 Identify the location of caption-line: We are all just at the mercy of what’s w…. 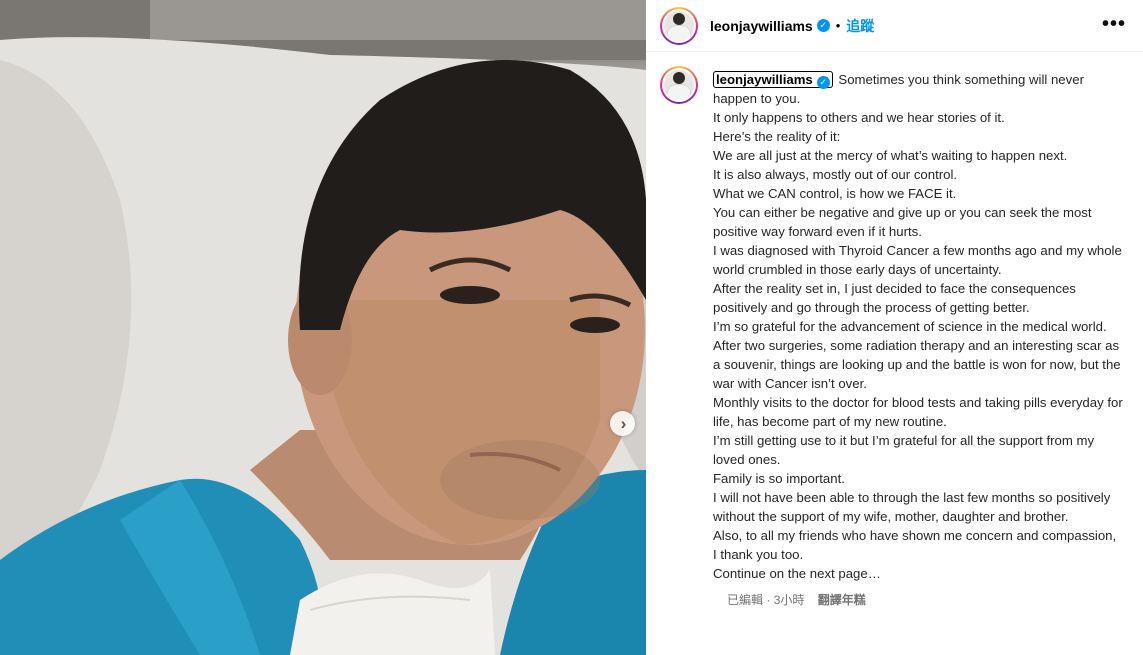
(890, 155).